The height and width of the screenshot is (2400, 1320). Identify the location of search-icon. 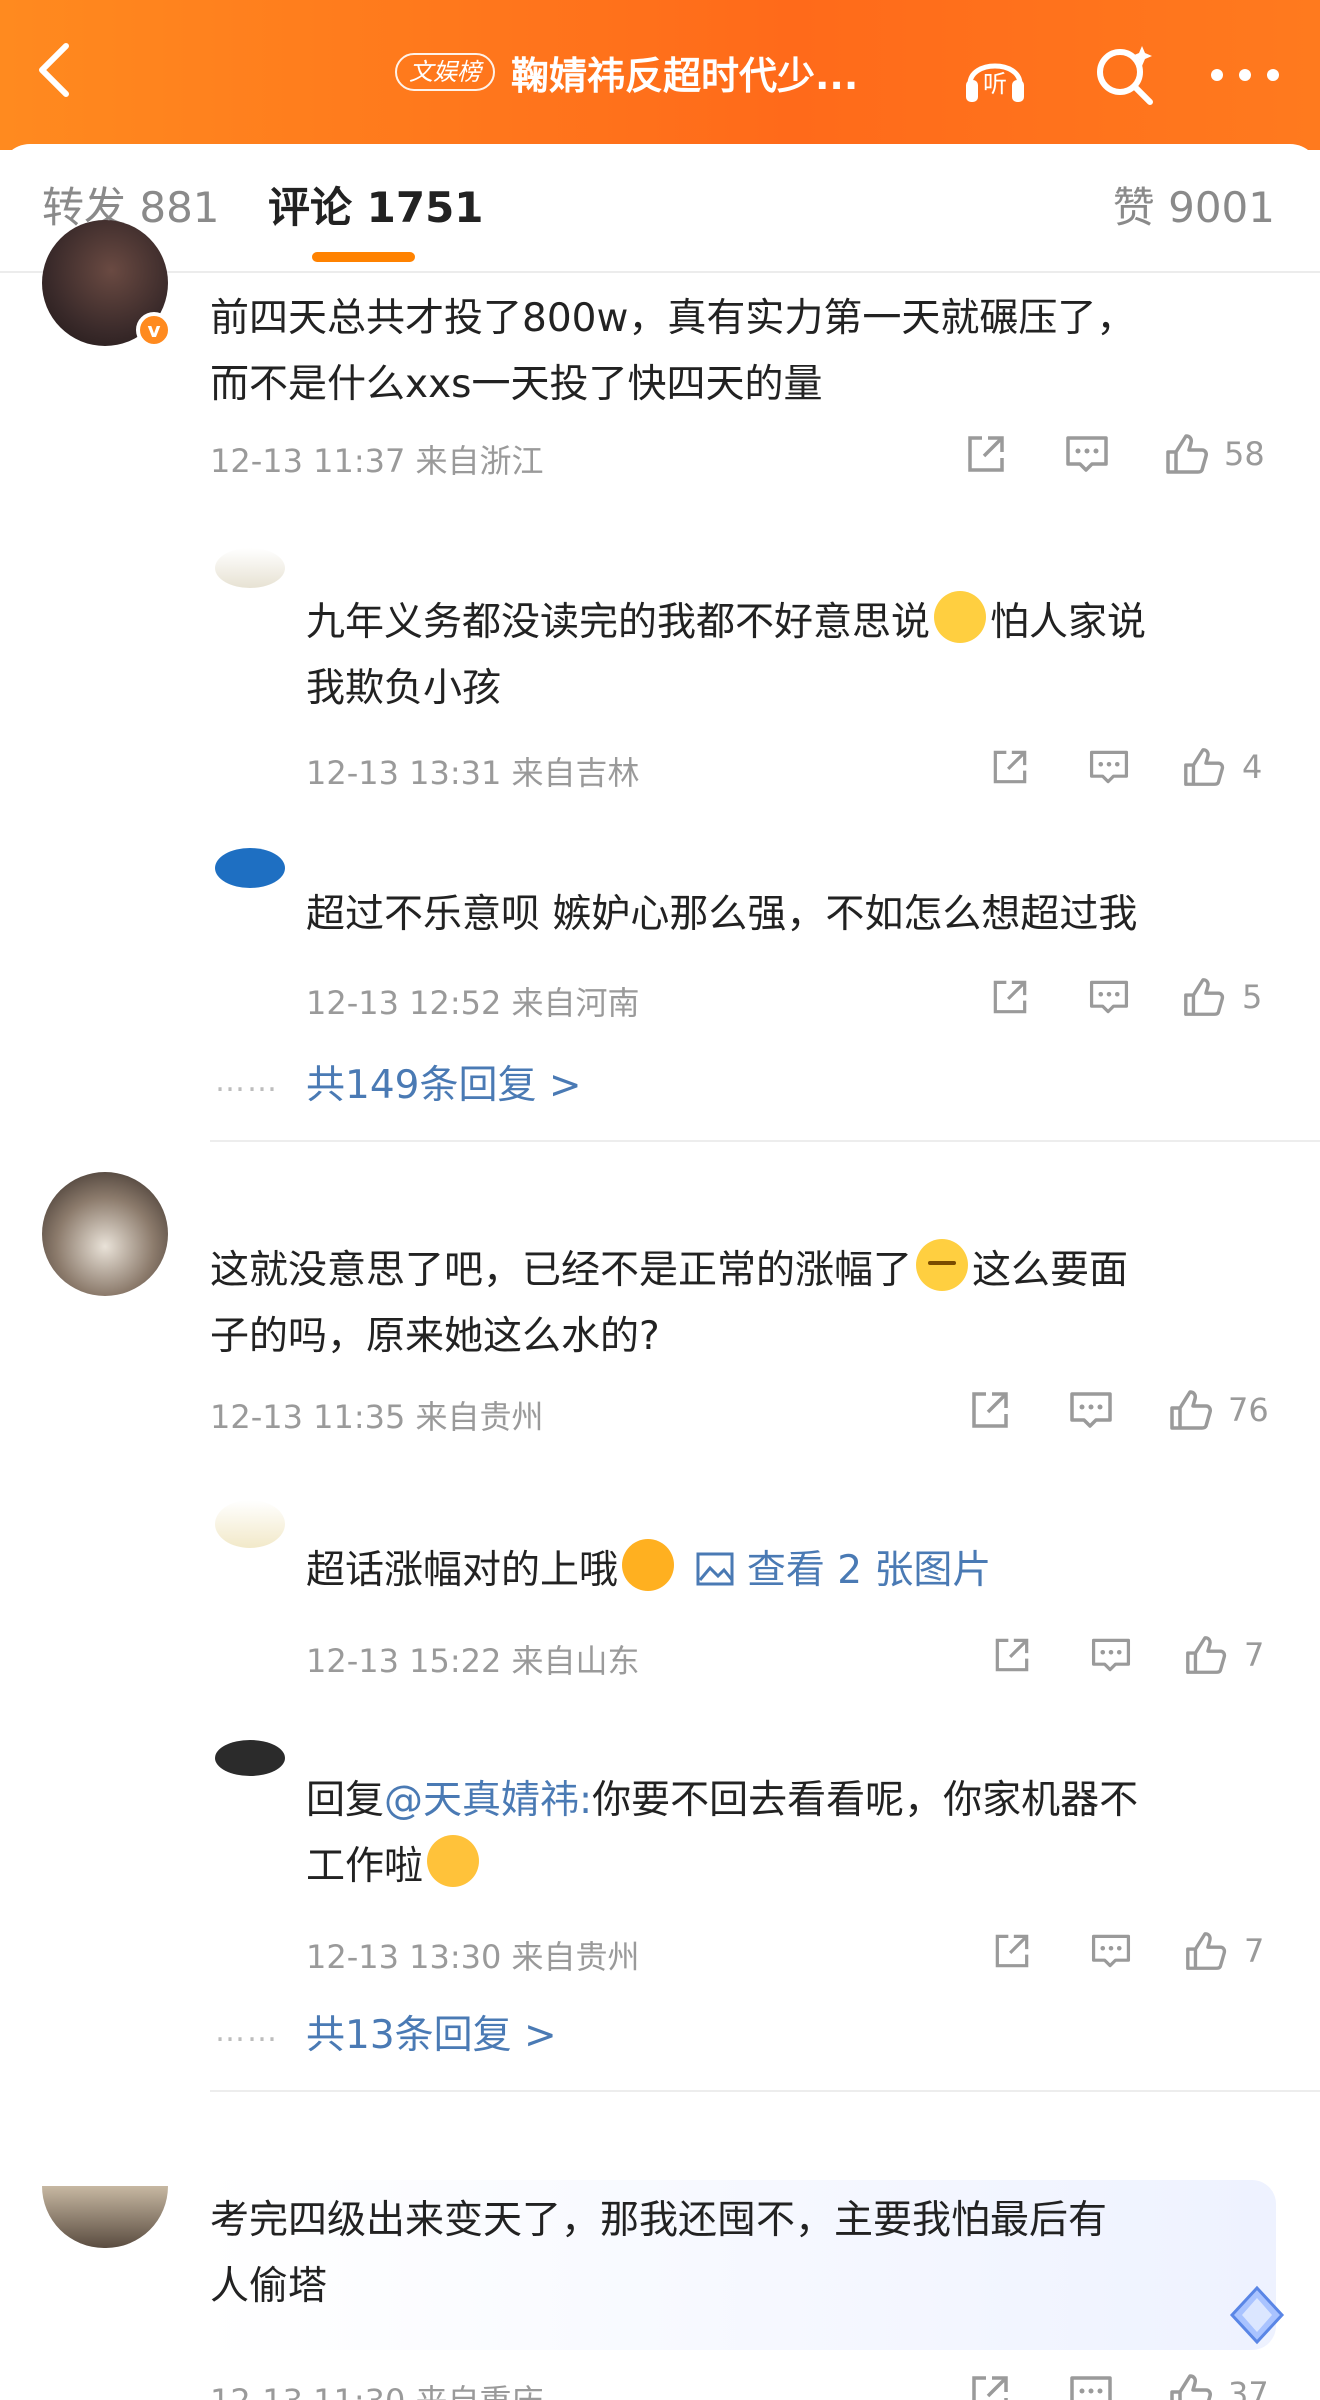
(1125, 75).